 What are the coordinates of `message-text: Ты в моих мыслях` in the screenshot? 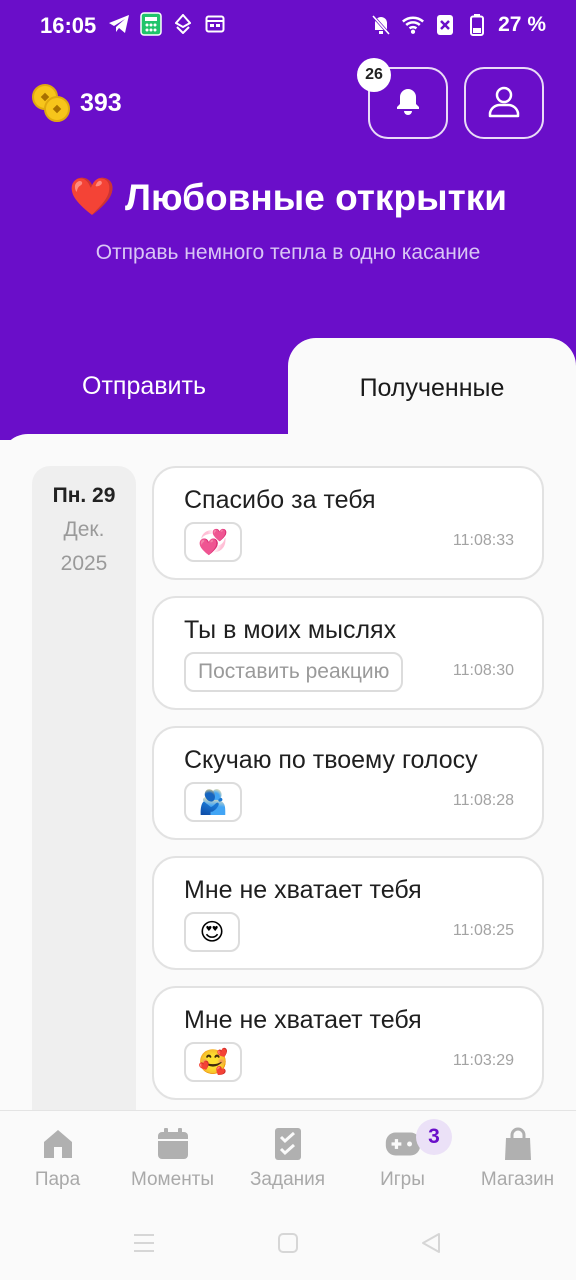 It's located at (290, 630).